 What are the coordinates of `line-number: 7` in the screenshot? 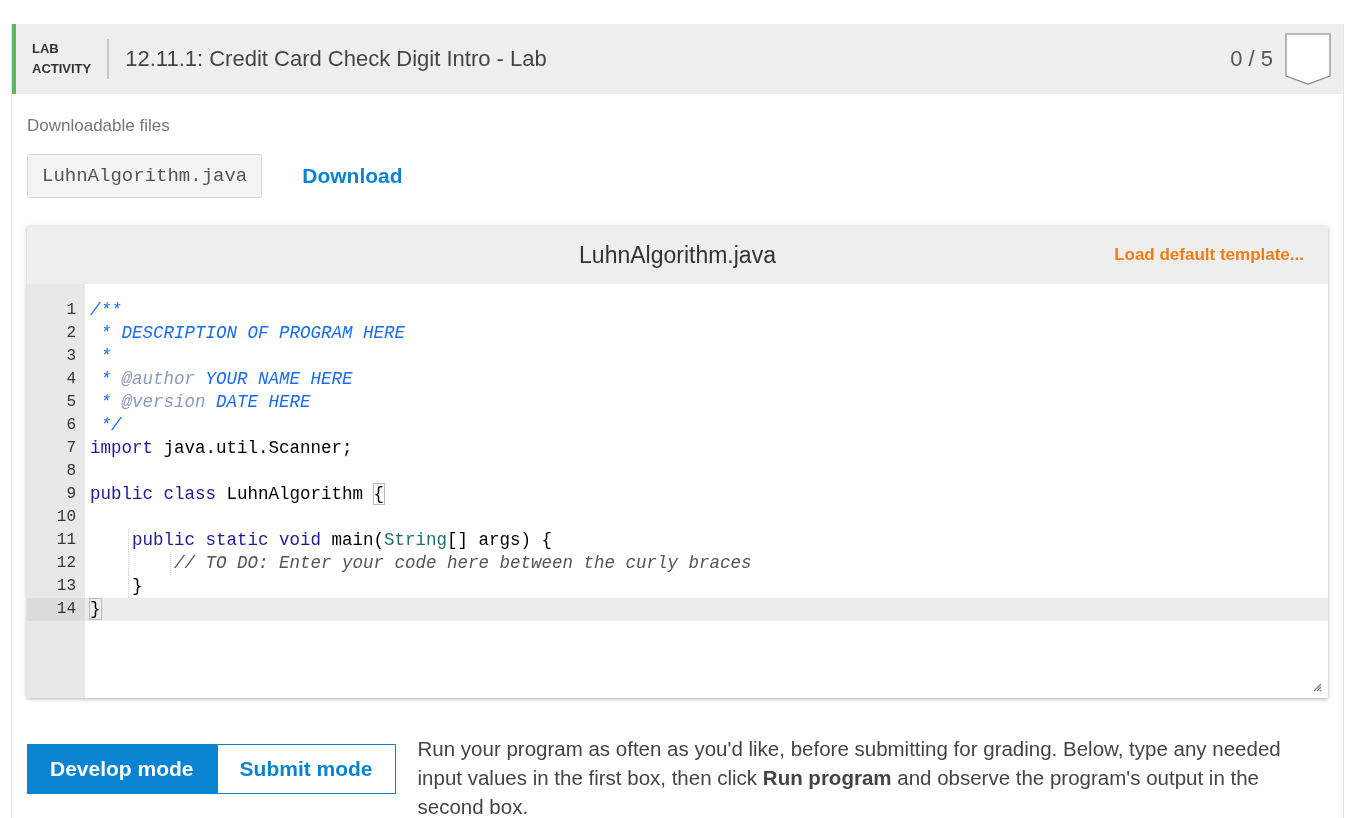 It's located at (71, 448).